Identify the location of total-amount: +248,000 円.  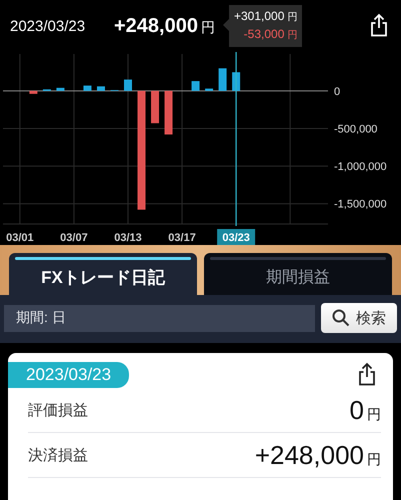
(164, 26).